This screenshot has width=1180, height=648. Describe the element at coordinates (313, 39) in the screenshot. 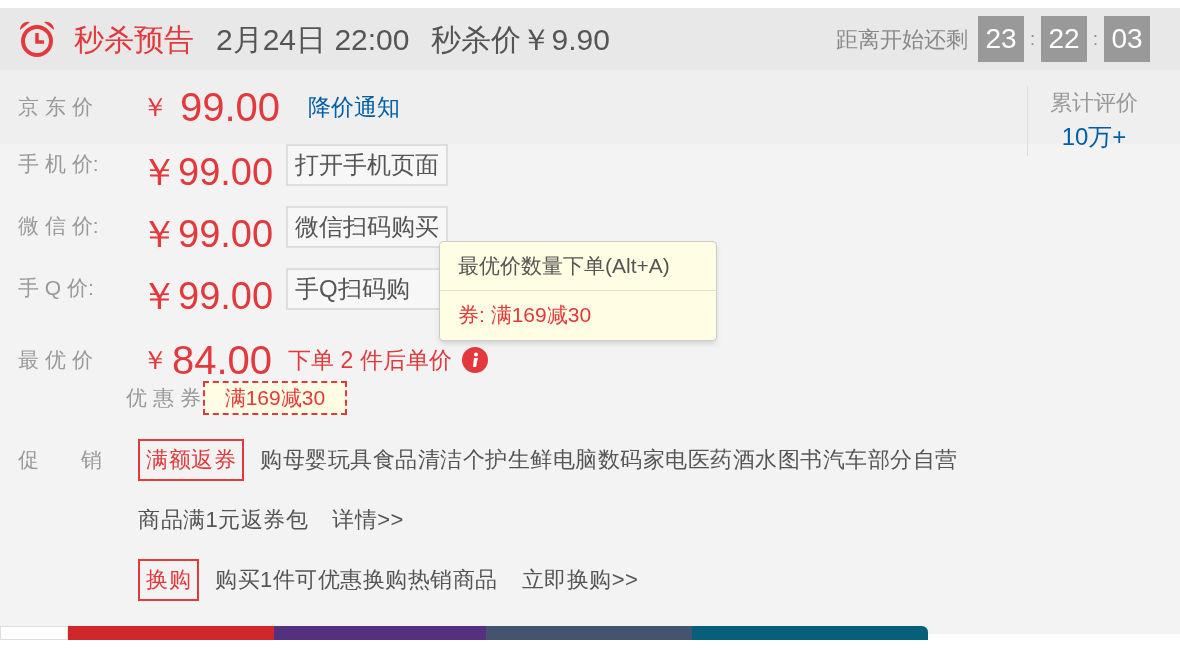

I see `seckill-date: 2月24日 22:00` at that location.